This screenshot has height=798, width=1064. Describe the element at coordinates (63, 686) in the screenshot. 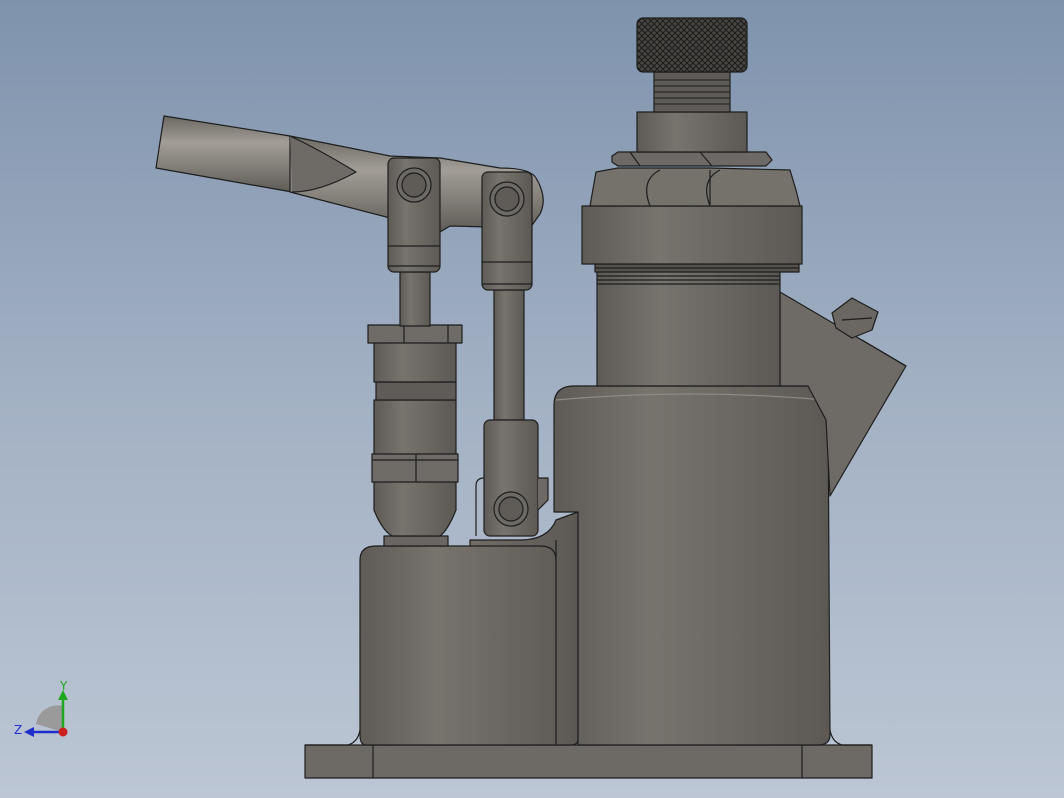

I see `y-axis-label: Y` at that location.